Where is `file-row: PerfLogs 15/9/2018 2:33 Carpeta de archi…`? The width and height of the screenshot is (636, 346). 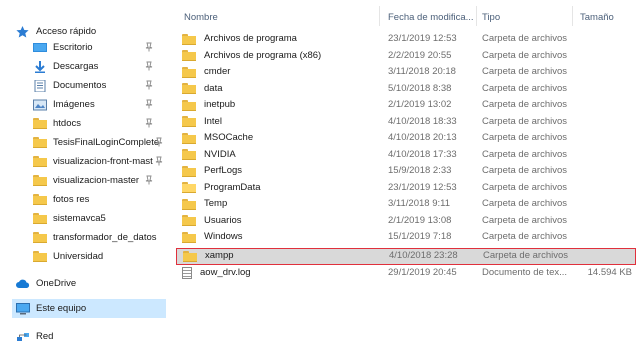 file-row: PerfLogs 15/9/2018 2:33 Carpeta de archi… is located at coordinates (406, 171).